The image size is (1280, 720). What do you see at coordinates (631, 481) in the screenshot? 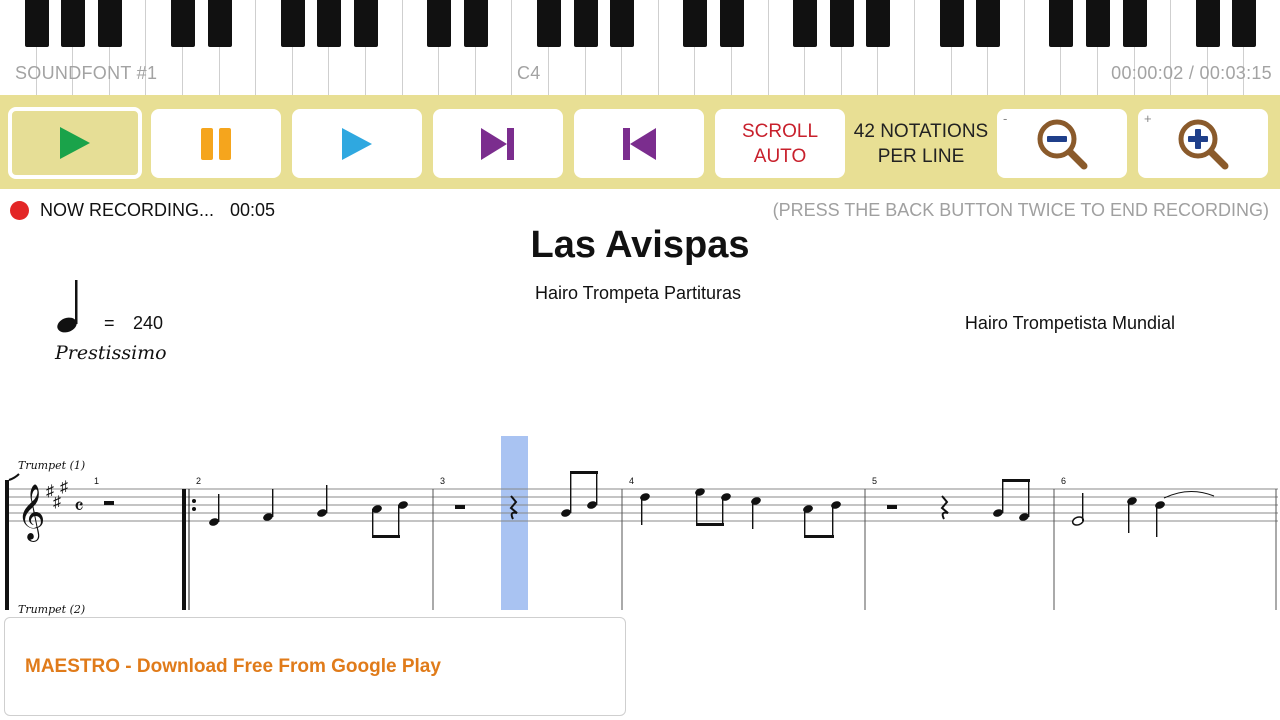
I see `measure-number: 4` at bounding box center [631, 481].